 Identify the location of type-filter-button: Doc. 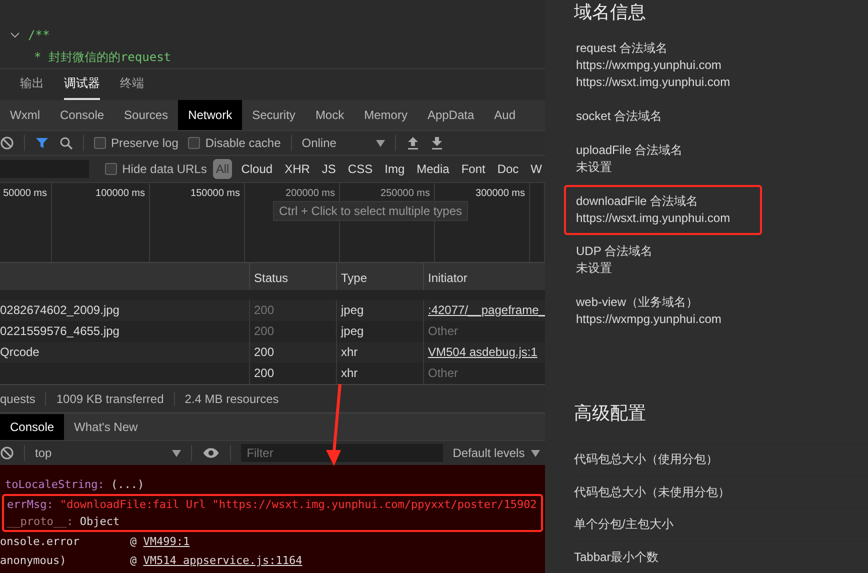
(508, 169).